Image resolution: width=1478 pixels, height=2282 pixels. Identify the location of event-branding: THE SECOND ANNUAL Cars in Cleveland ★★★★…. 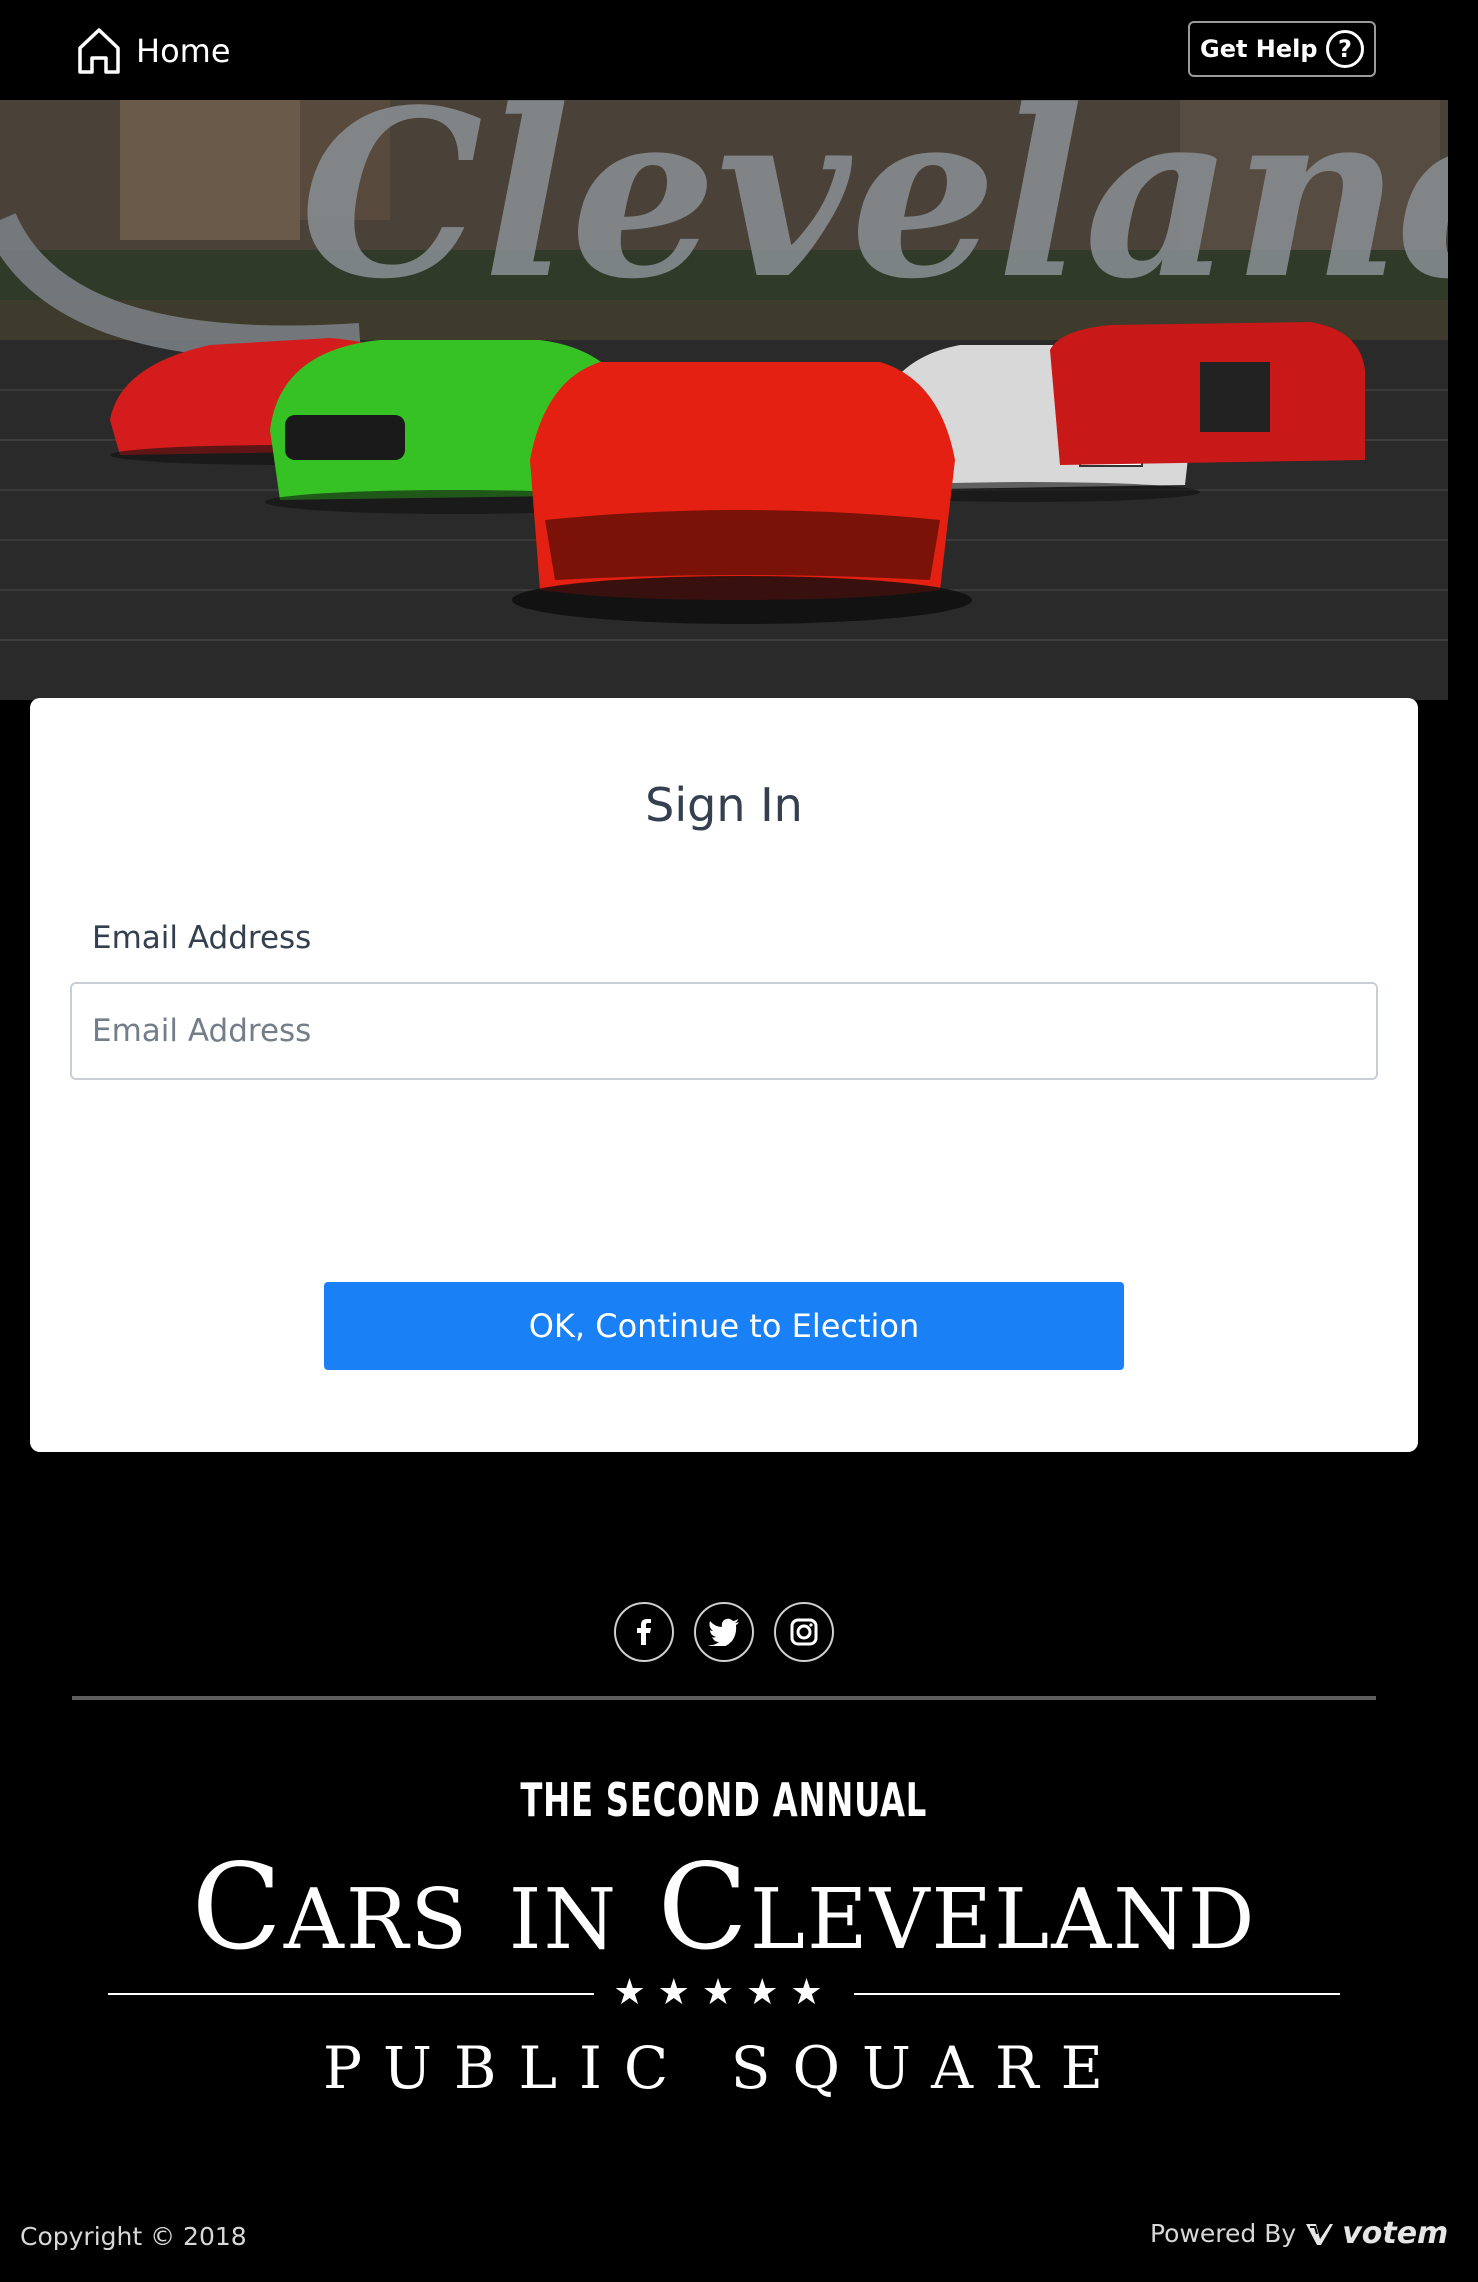
(724, 1936).